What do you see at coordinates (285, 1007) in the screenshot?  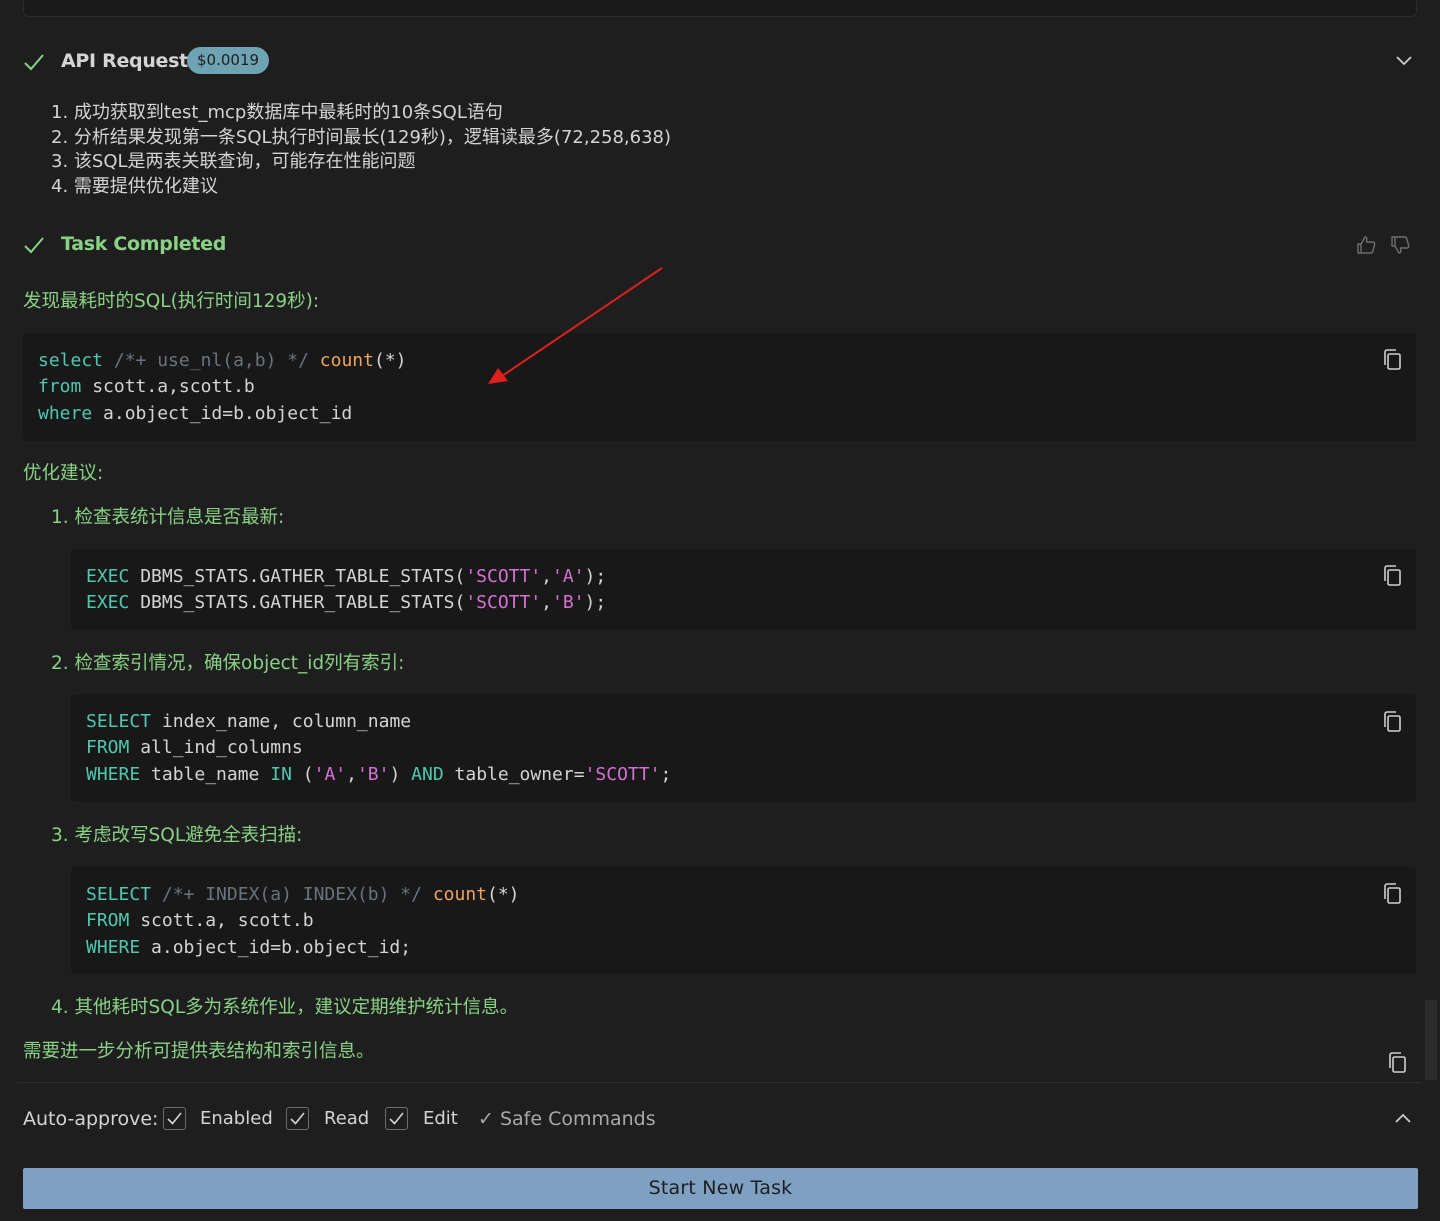 I see `step-item: 4. 其他耗时SQL多为系统作业，建议定期维护统计信息。` at bounding box center [285, 1007].